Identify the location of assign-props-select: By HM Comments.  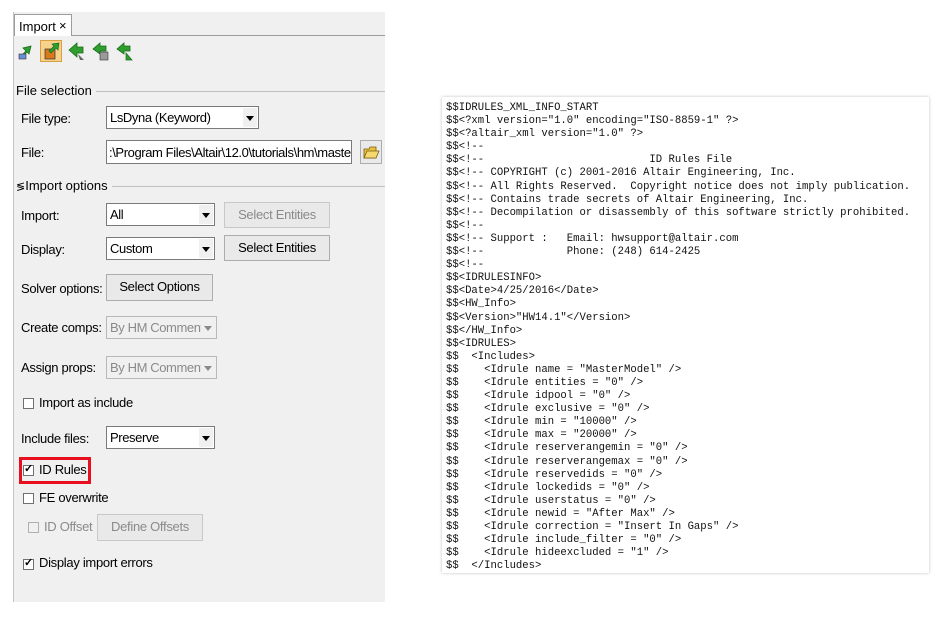
(161, 367).